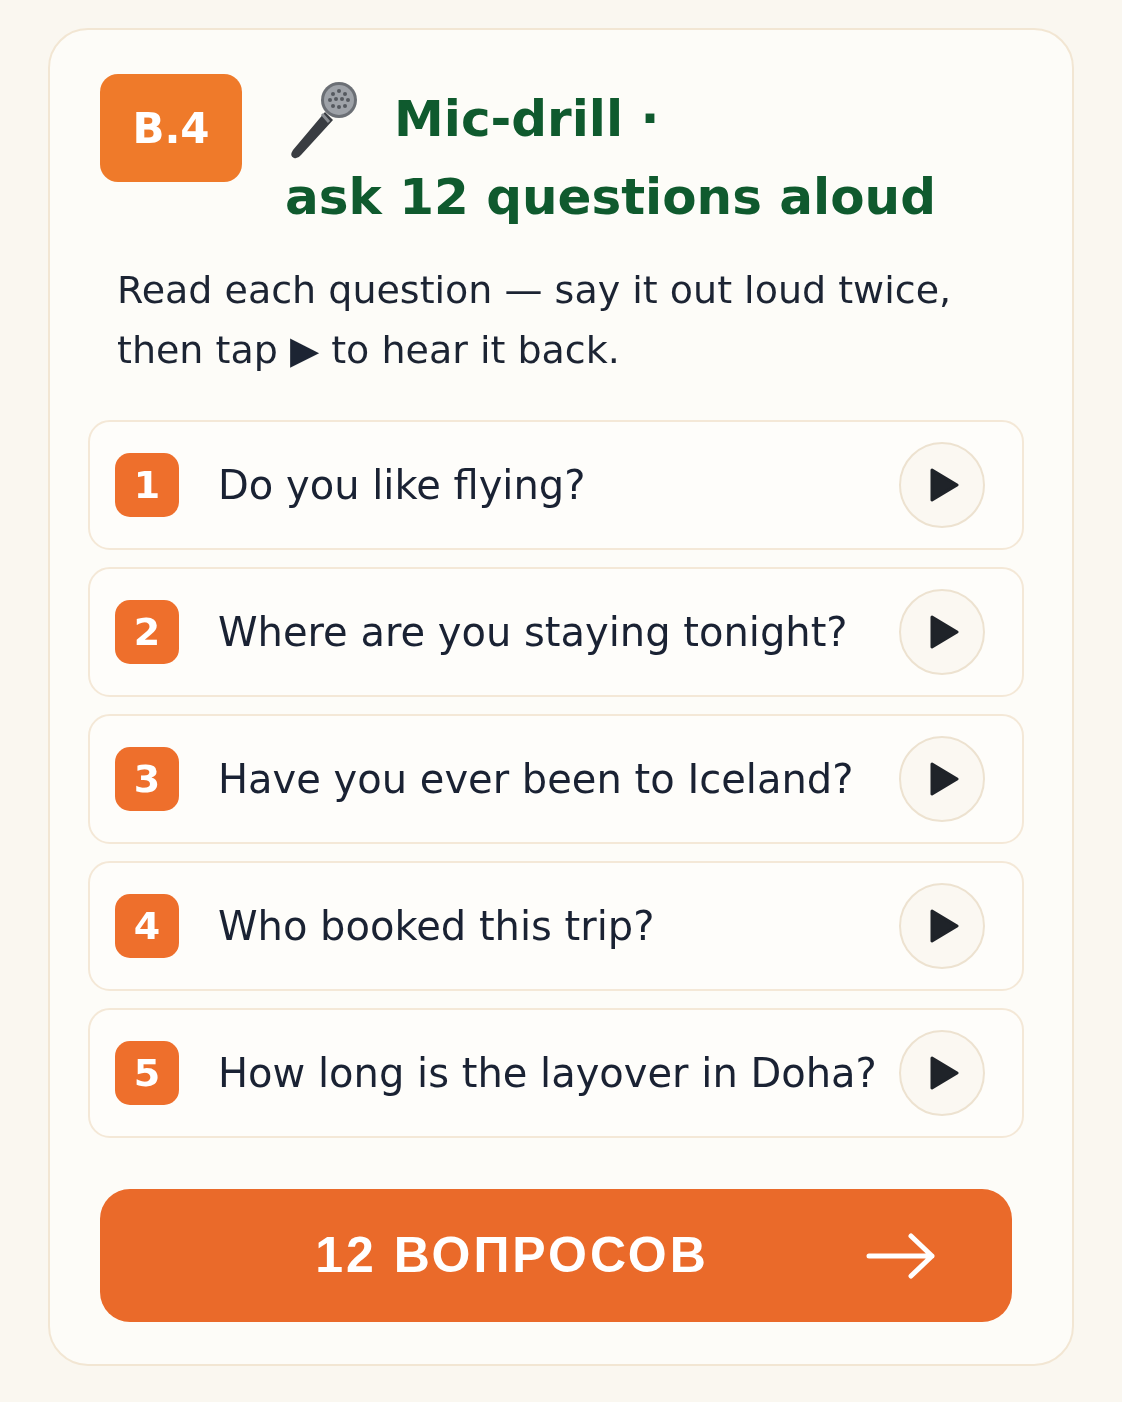 The image size is (1122, 1402). What do you see at coordinates (535, 320) in the screenshot?
I see `instructions-text: Read each question — say it out loud twice, then tap ▶ to hear it back.` at bounding box center [535, 320].